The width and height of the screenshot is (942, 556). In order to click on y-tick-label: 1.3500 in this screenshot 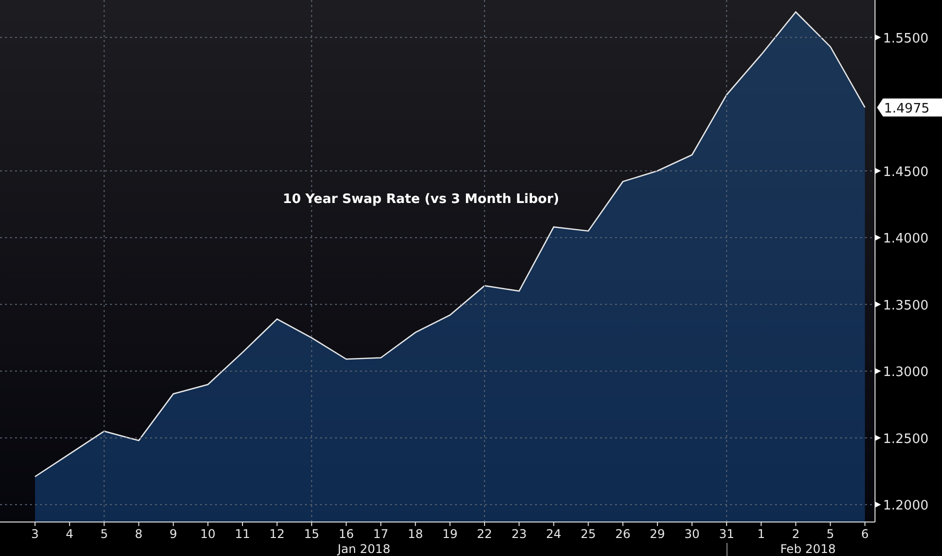, I will do `click(905, 306)`.